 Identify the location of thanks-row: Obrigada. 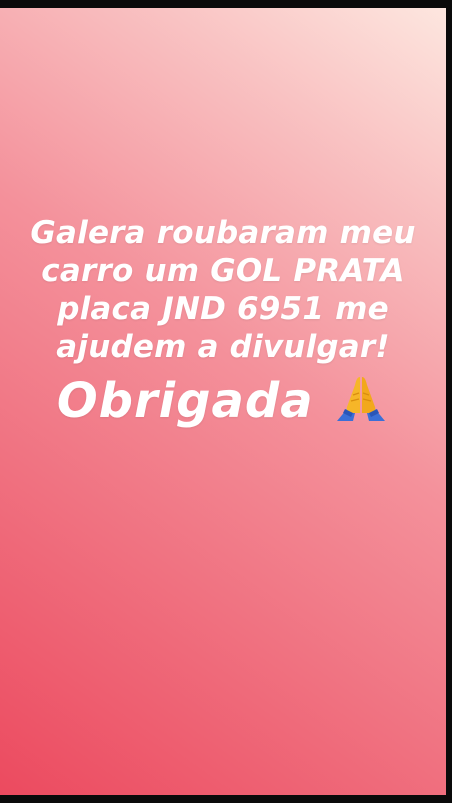
(223, 398).